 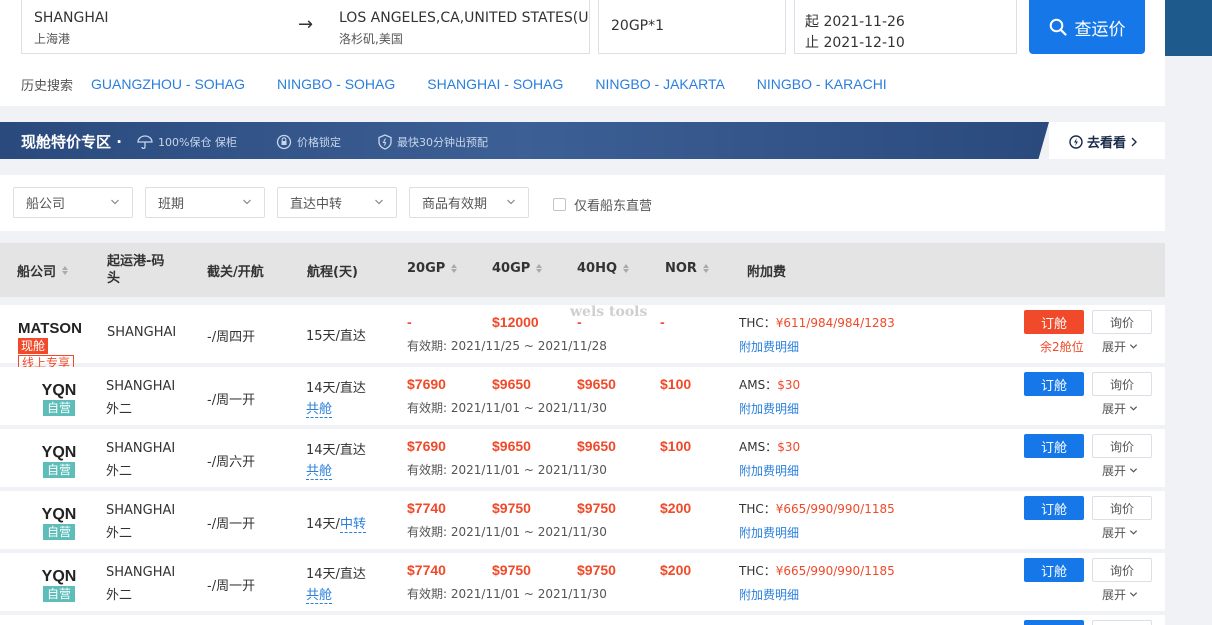 What do you see at coordinates (168, 84) in the screenshot?
I see `history-link: GUANGZHOU - SOHAG` at bounding box center [168, 84].